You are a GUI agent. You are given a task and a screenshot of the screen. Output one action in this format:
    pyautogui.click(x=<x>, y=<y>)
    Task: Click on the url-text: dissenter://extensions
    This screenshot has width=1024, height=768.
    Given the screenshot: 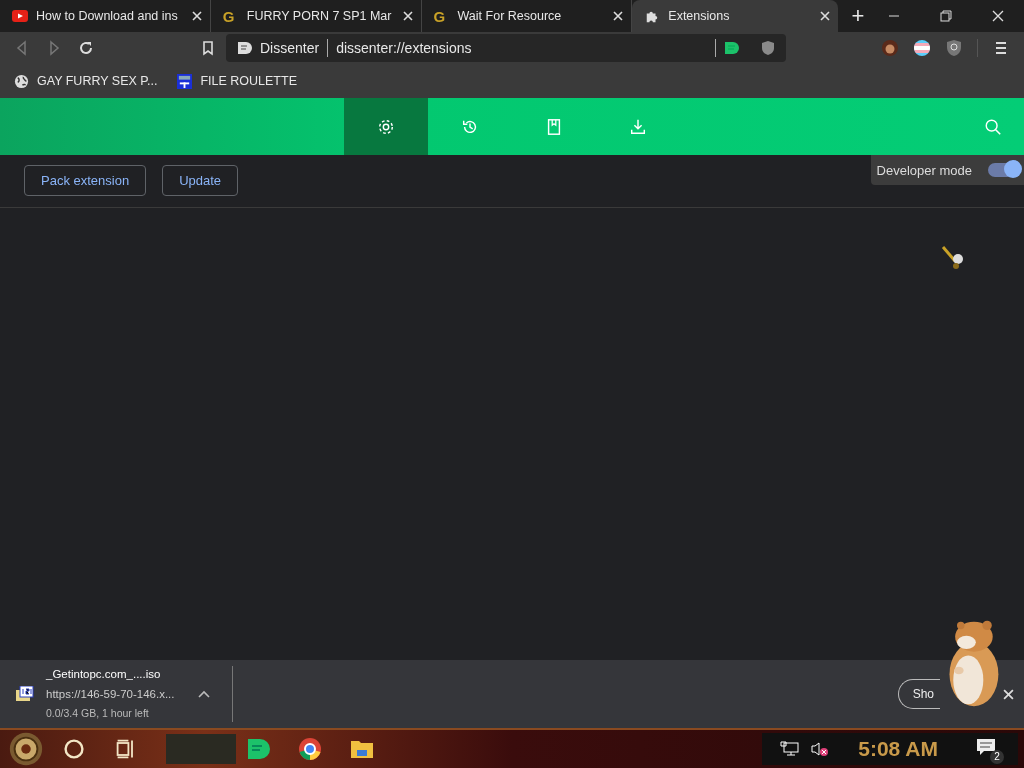 What is the action you would take?
    pyautogui.click(x=404, y=48)
    